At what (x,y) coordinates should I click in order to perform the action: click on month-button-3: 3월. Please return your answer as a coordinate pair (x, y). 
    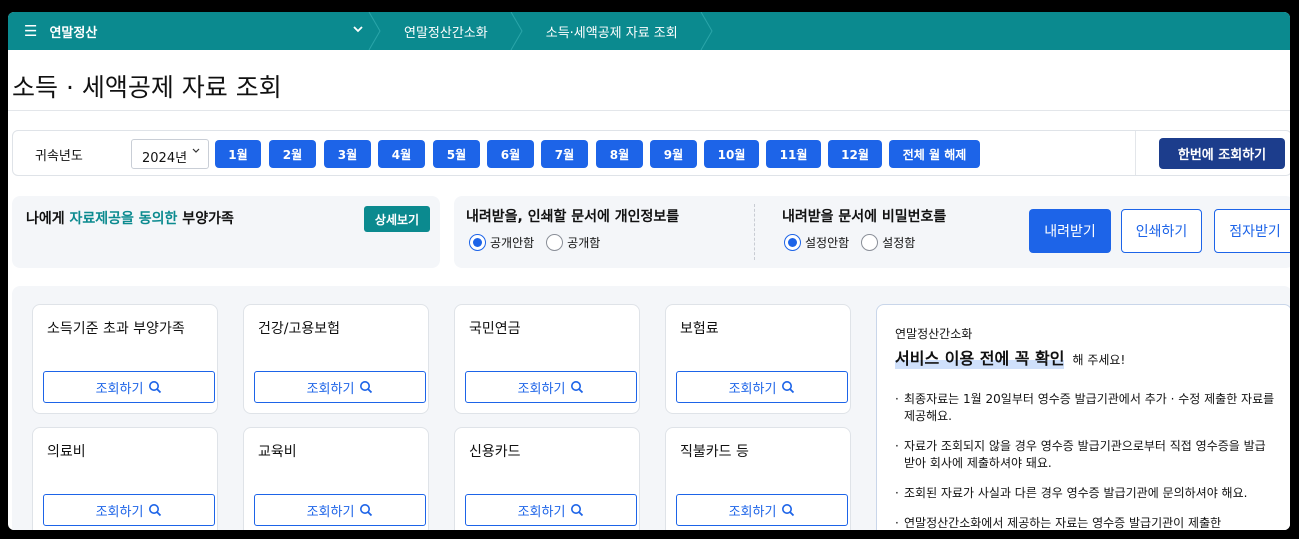
    Looking at the image, I should click on (347, 154).